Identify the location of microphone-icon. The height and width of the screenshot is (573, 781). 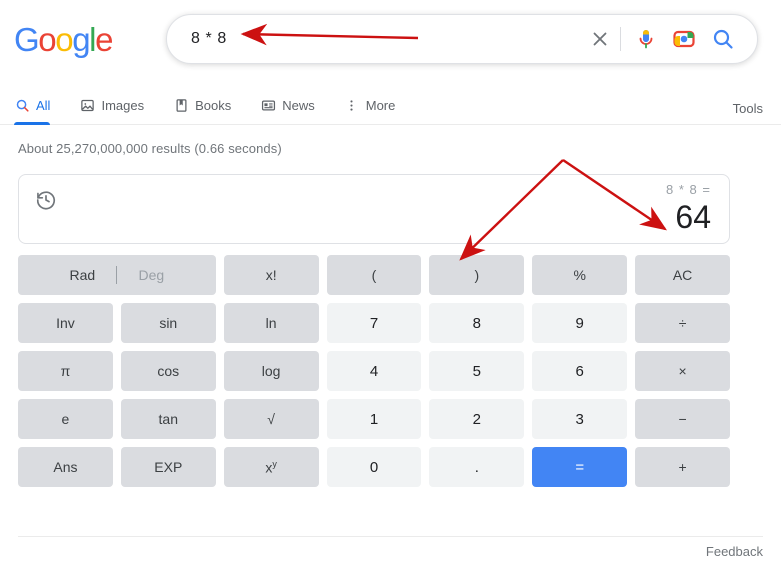
(646, 39).